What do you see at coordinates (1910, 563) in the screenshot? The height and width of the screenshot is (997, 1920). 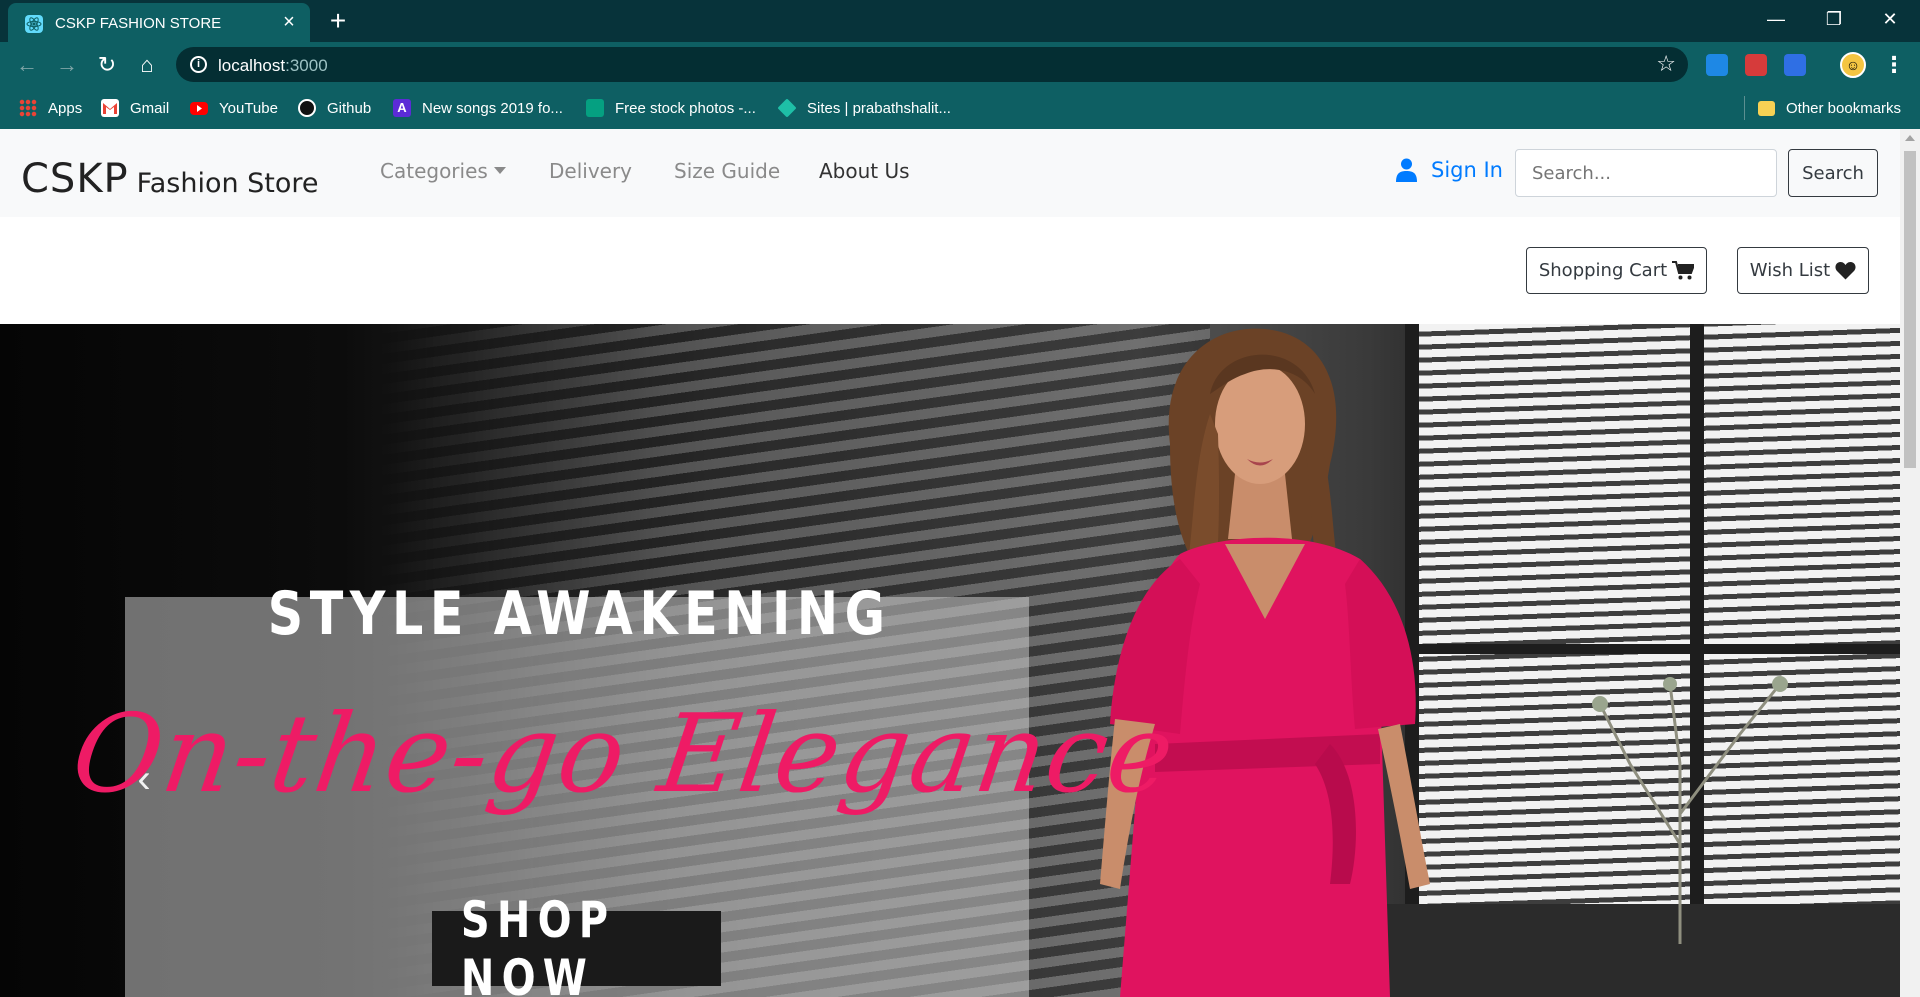 I see `page-scrollbar` at bounding box center [1910, 563].